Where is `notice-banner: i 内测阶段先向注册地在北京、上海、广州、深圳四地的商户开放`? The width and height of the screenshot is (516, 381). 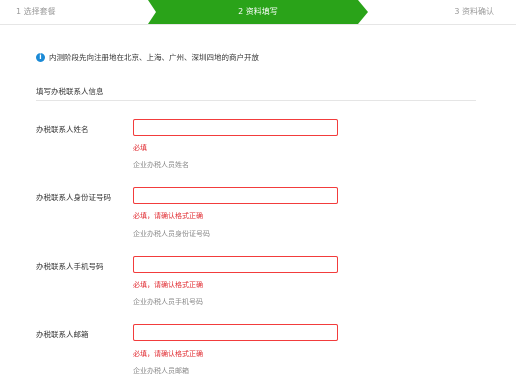
notice-banner: i 内测阶段先向注册地在北京、上海、广州、深圳四地的商户开放 is located at coordinates (147, 57).